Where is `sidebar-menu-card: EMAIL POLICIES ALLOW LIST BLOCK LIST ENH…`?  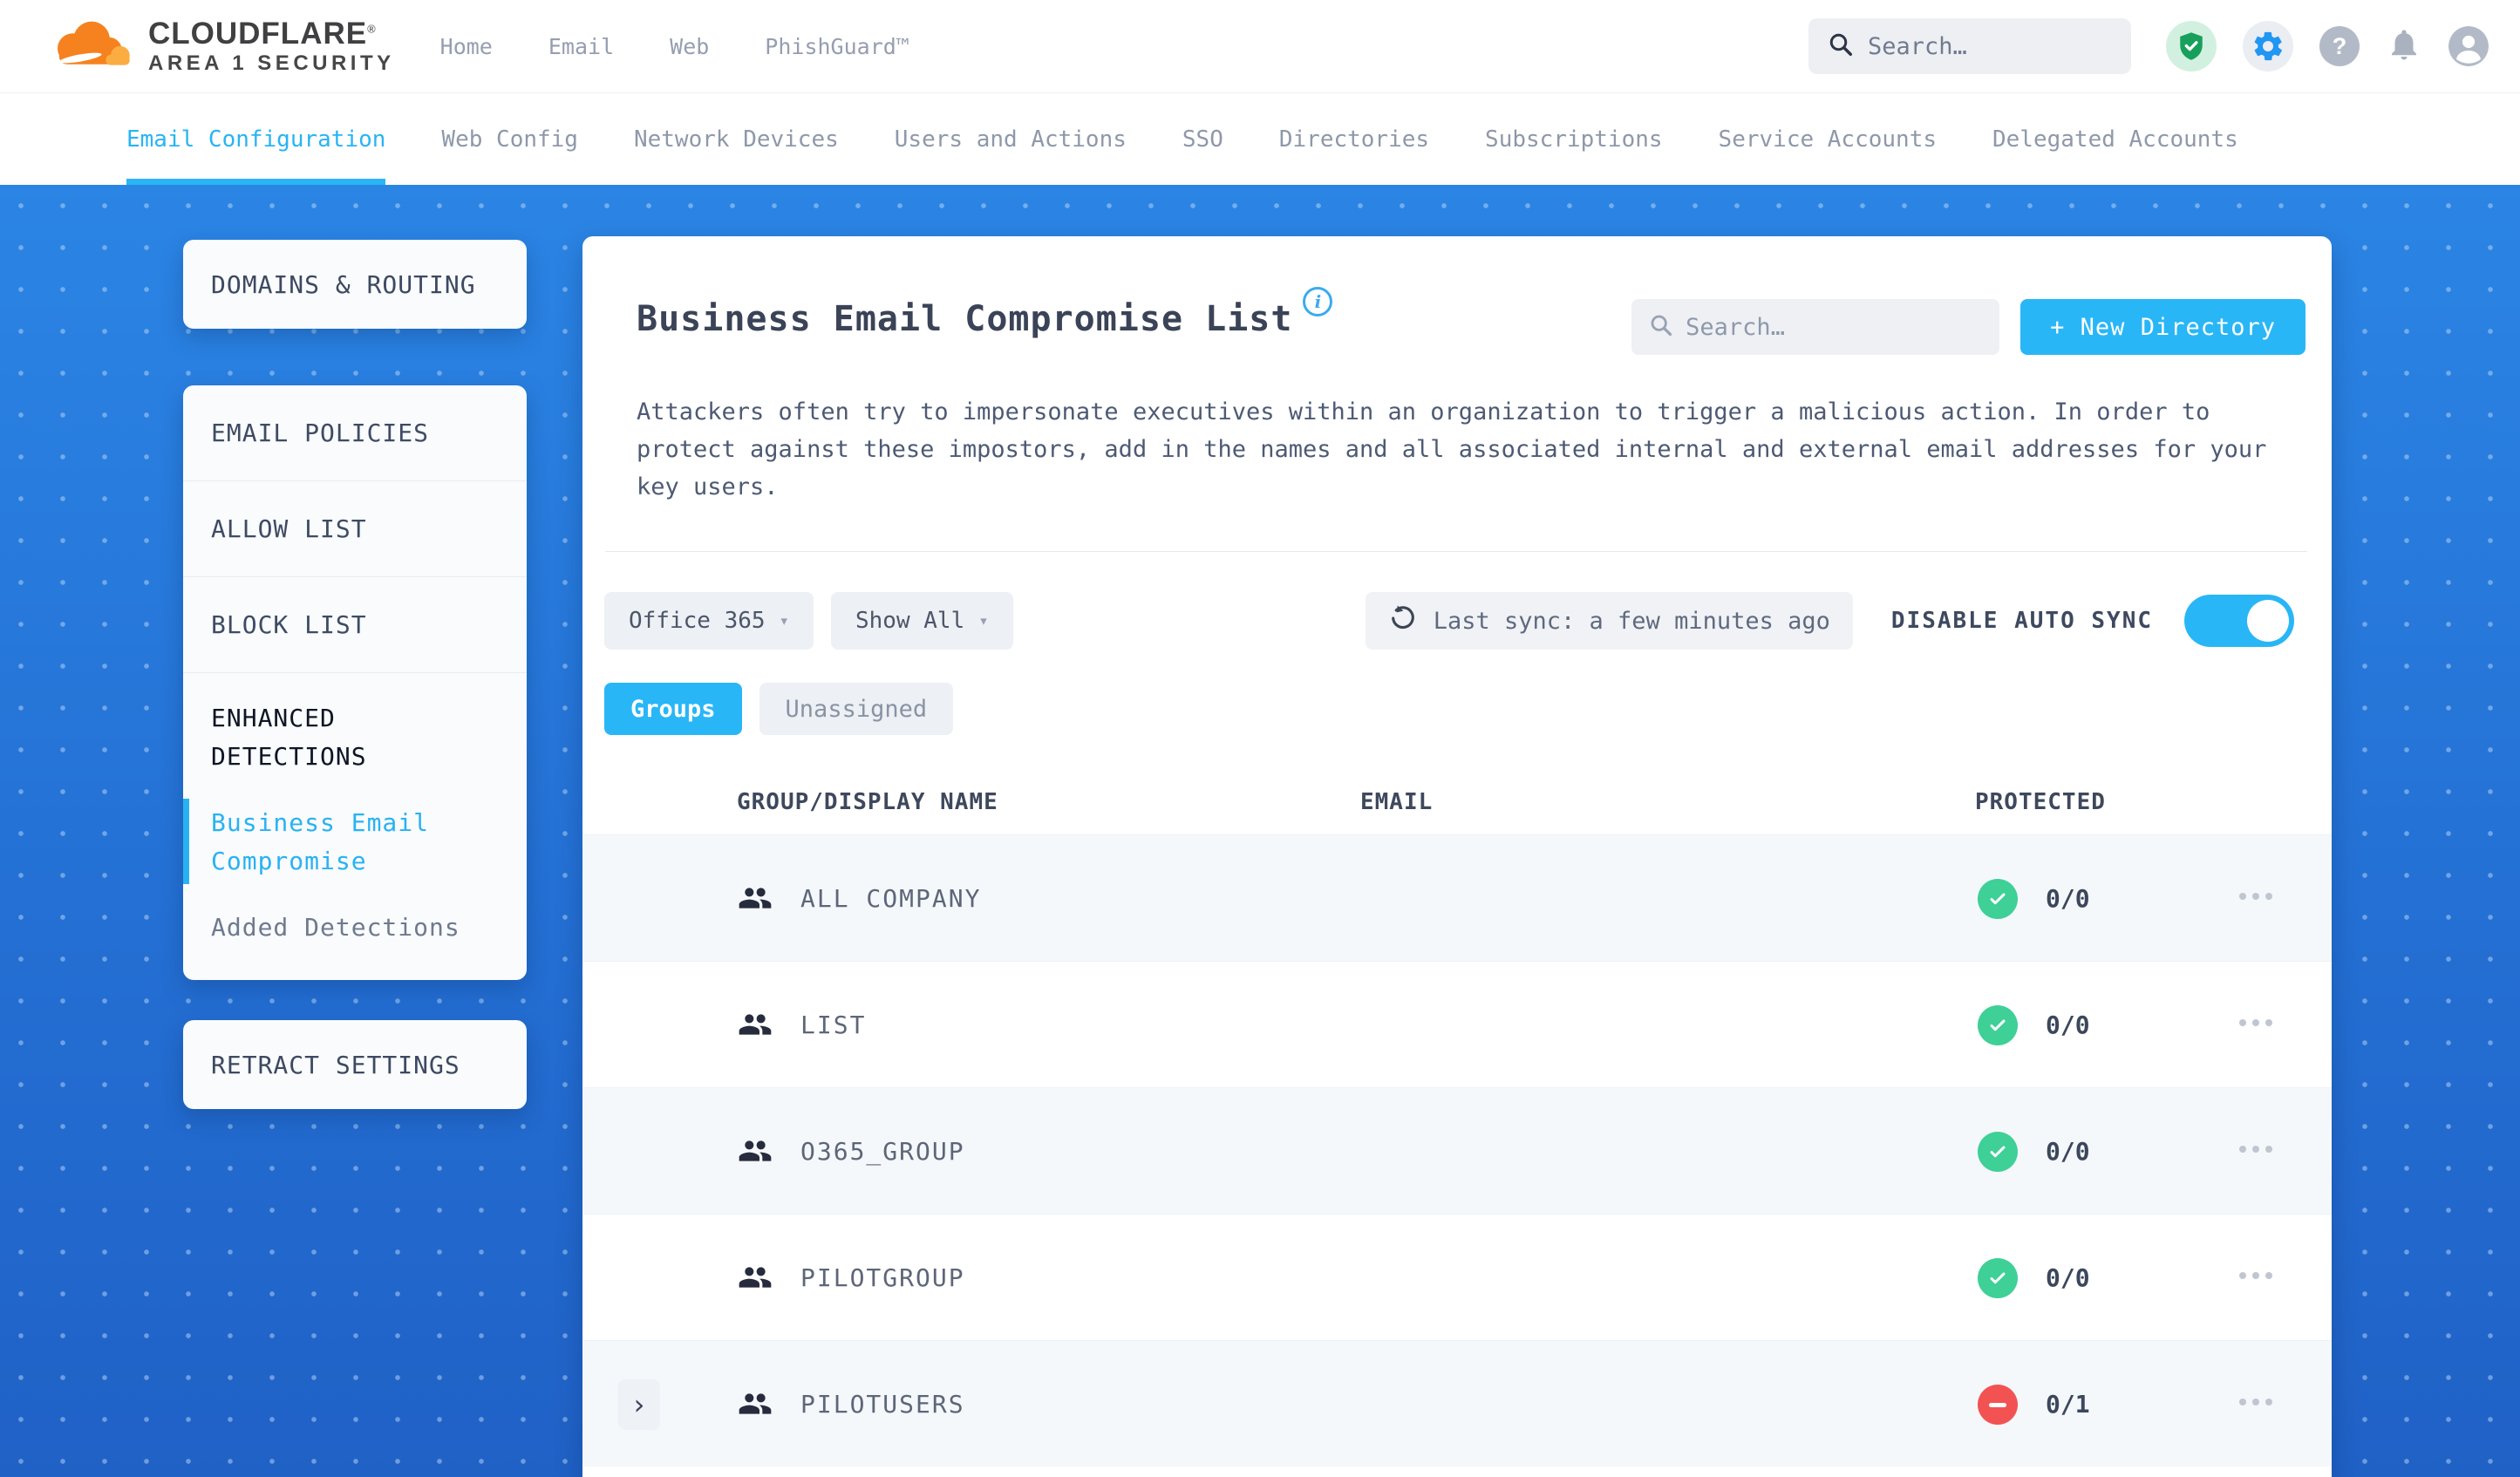
sidebar-menu-card: EMAIL POLICIES ALLOW LIST BLOCK LIST ENH… is located at coordinates (355, 682).